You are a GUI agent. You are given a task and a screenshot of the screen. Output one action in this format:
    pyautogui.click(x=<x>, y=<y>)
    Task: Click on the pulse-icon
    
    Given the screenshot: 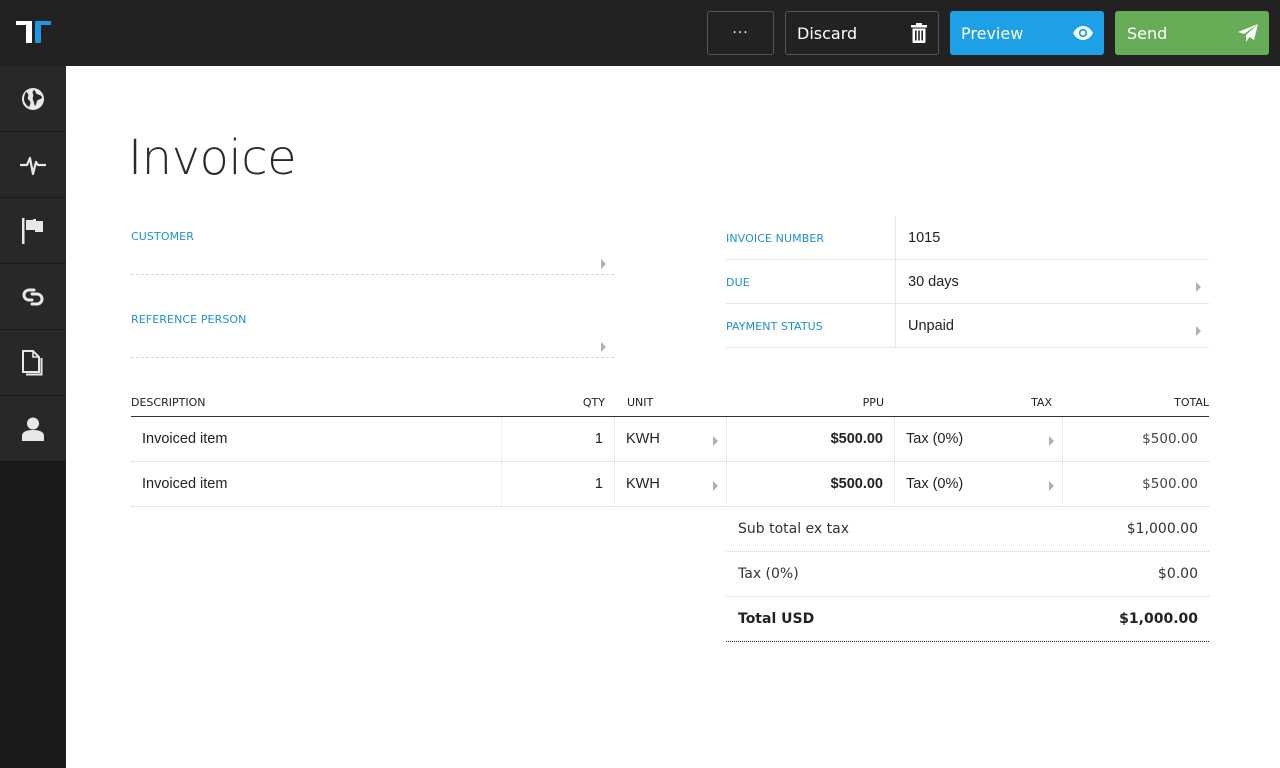 What is the action you would take?
    pyautogui.click(x=33, y=165)
    